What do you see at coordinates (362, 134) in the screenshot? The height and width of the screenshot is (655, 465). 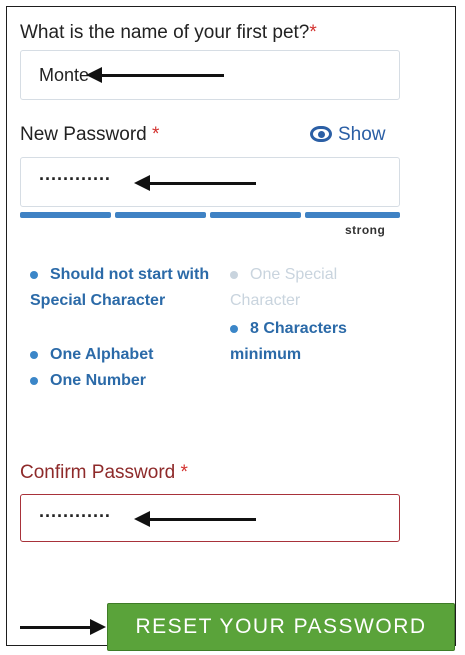 I see `show-label: Show` at bounding box center [362, 134].